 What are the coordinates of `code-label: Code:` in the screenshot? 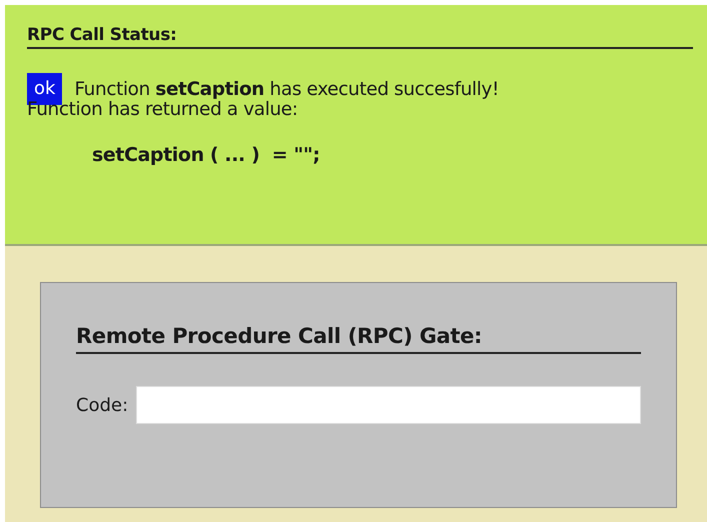 It's located at (102, 405).